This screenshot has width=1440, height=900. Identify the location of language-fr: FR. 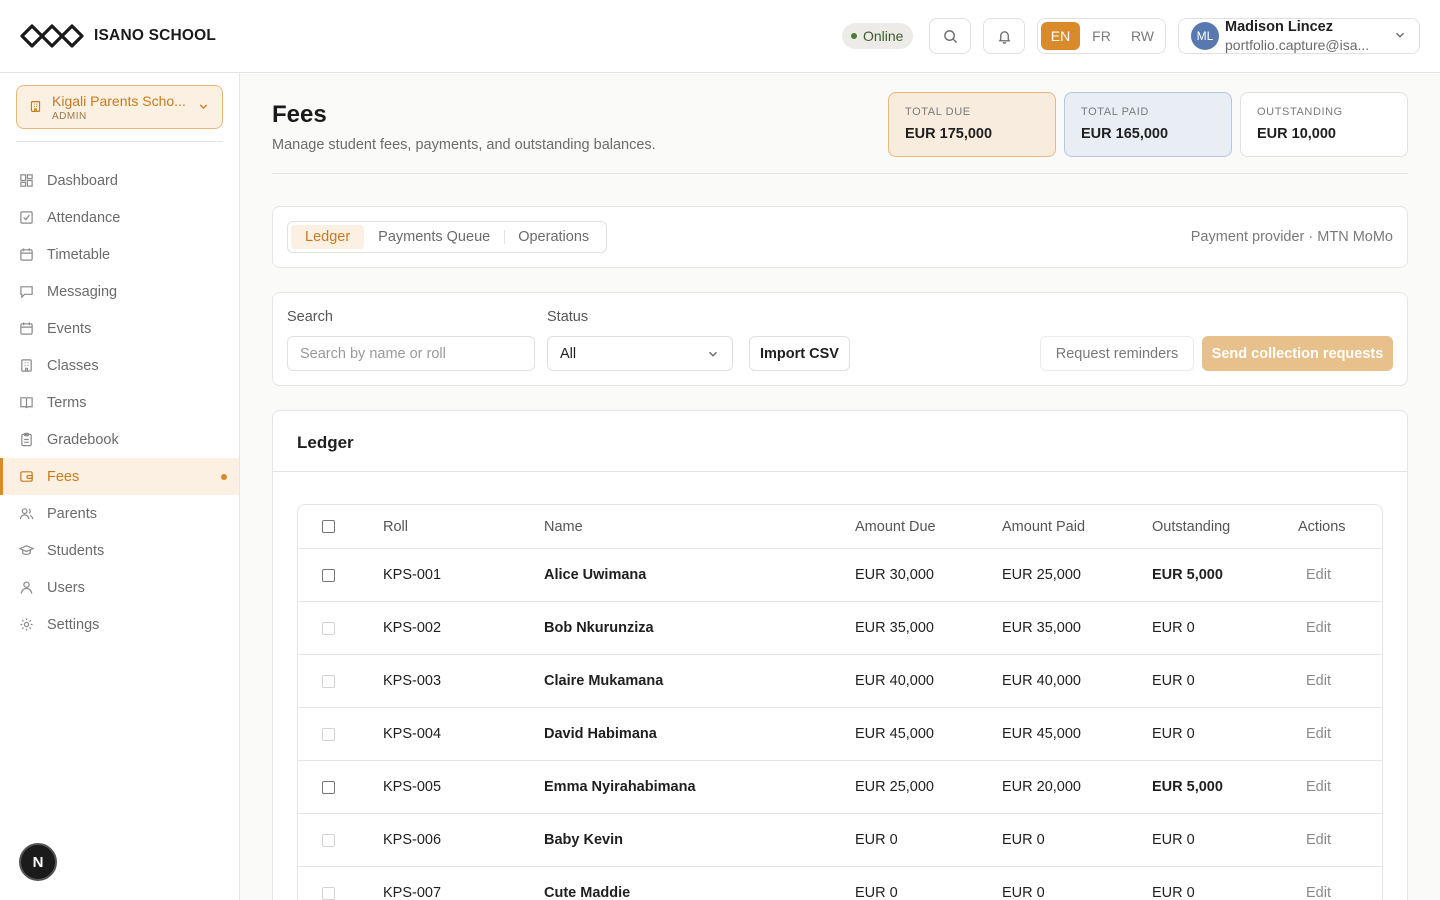
(1101, 36).